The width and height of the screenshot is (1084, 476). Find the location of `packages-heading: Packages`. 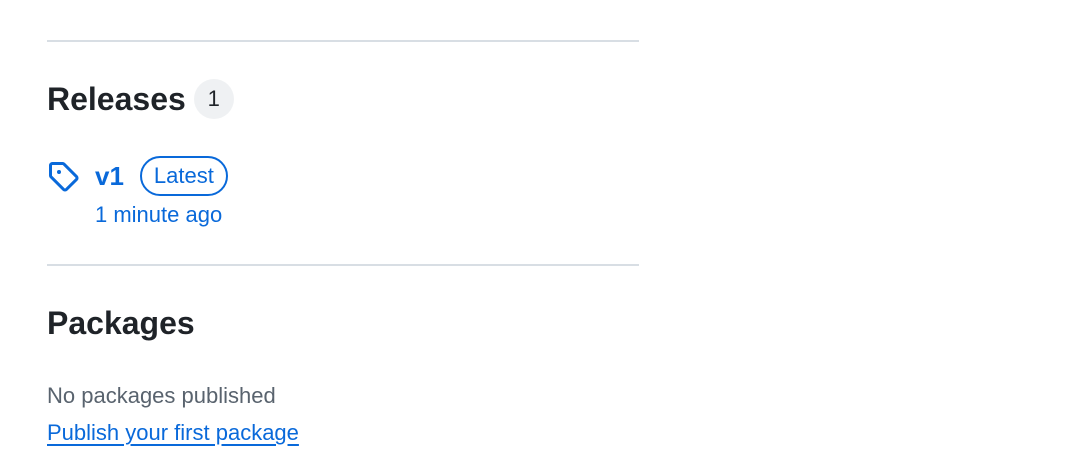

packages-heading: Packages is located at coordinates (121, 323).